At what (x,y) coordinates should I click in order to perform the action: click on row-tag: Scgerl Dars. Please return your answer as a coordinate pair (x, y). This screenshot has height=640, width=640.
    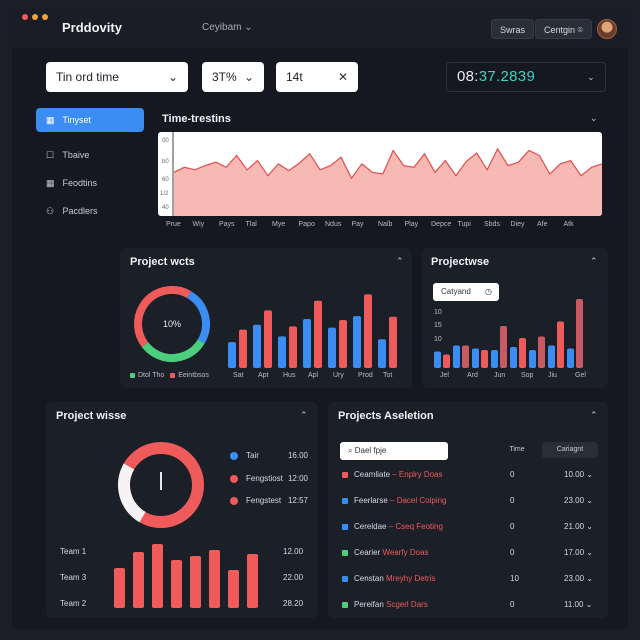
    Looking at the image, I should click on (407, 604).